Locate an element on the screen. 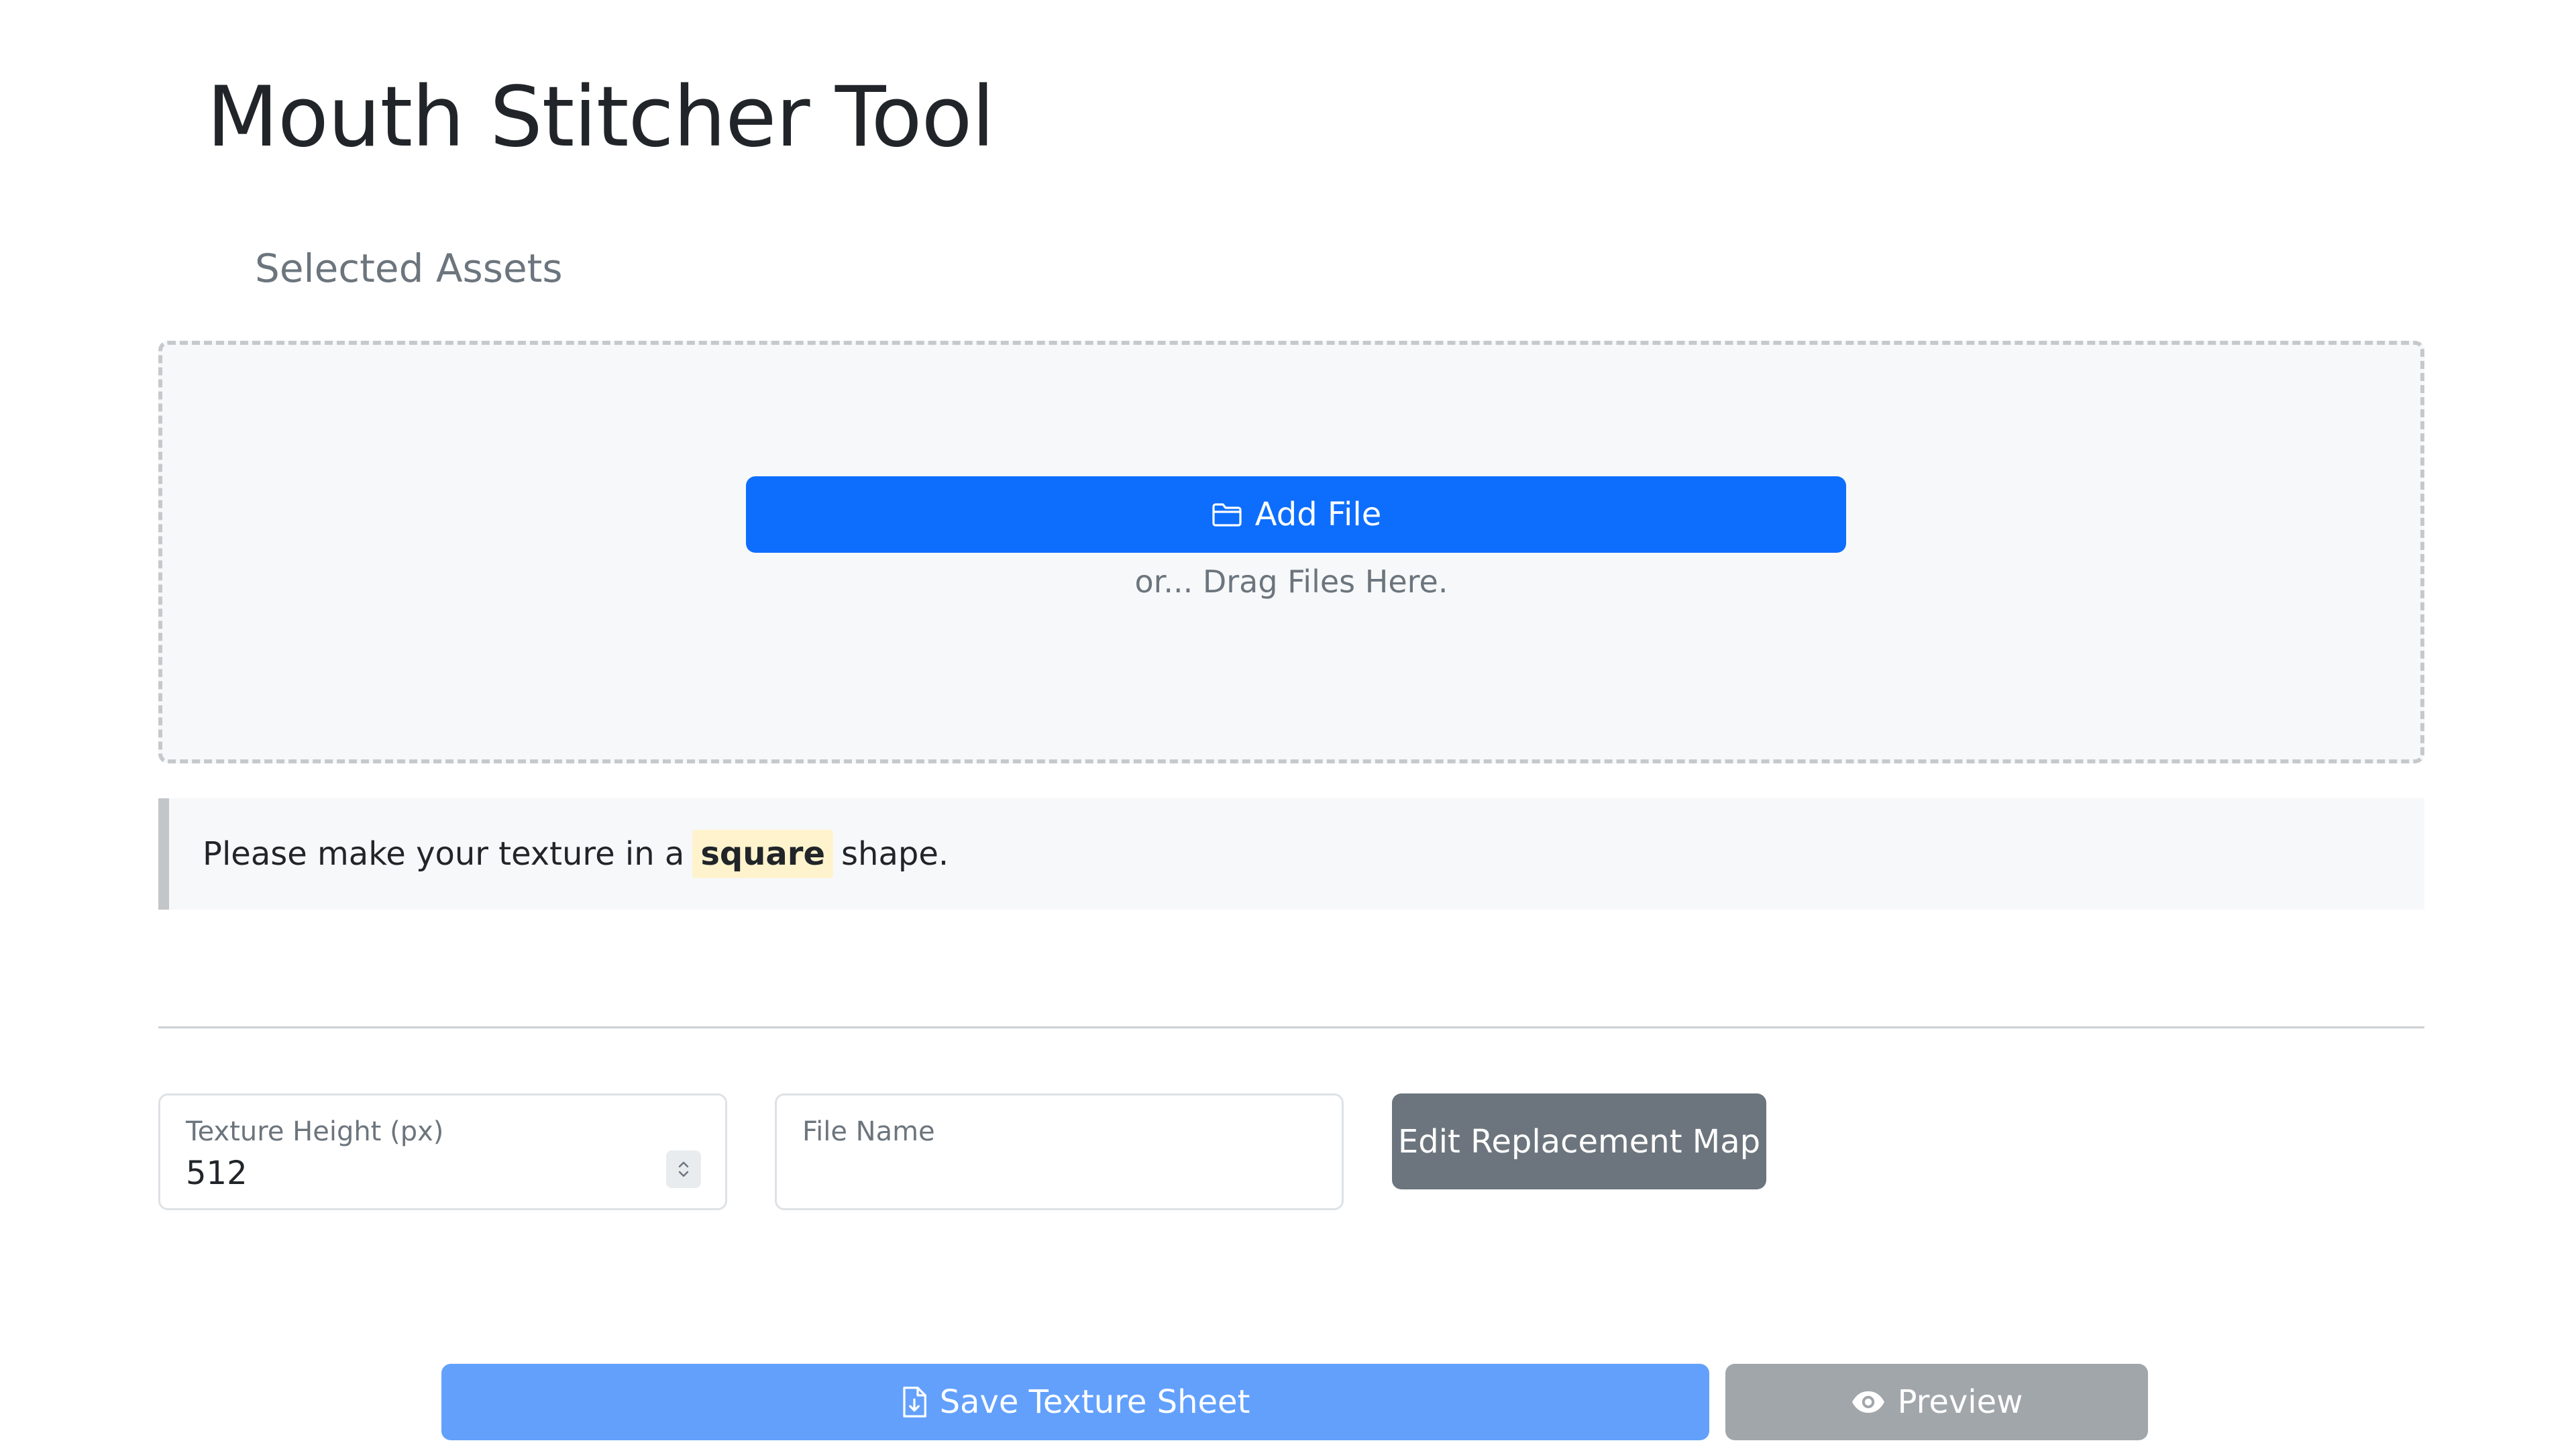 This screenshot has height=1449, width=2576. edit-replacement-map-button: Edit Replacement Map is located at coordinates (1579, 1141).